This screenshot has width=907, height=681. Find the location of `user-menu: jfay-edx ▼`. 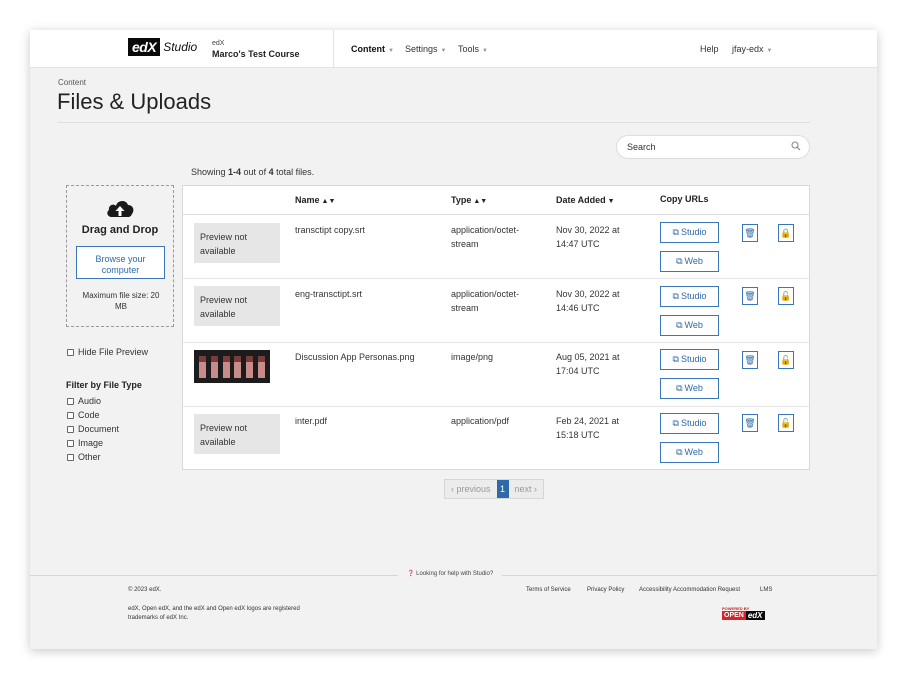

user-menu: jfay-edx ▼ is located at coordinates (752, 49).